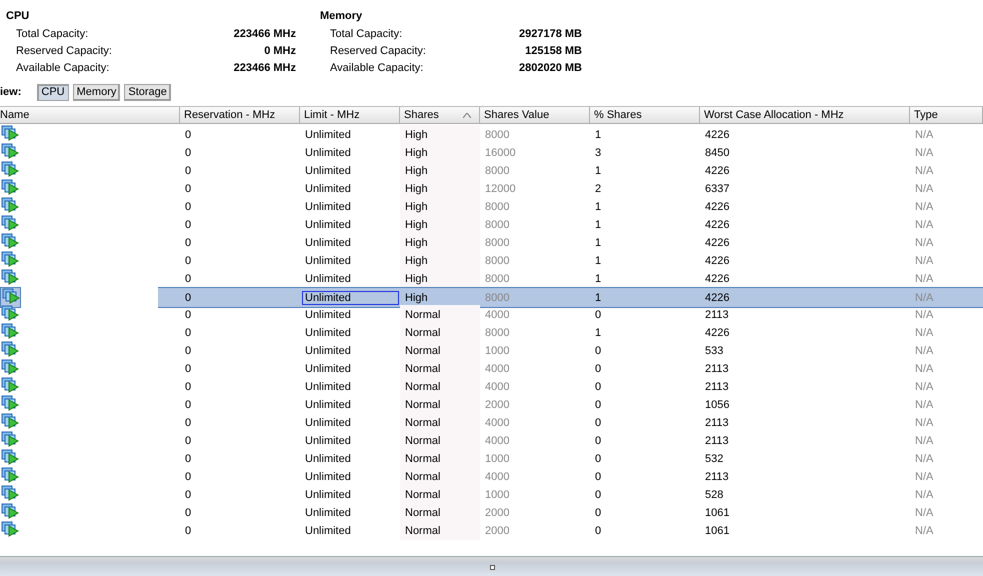 Image resolution: width=983 pixels, height=576 pixels. I want to click on column-header: Shares, so click(440, 115).